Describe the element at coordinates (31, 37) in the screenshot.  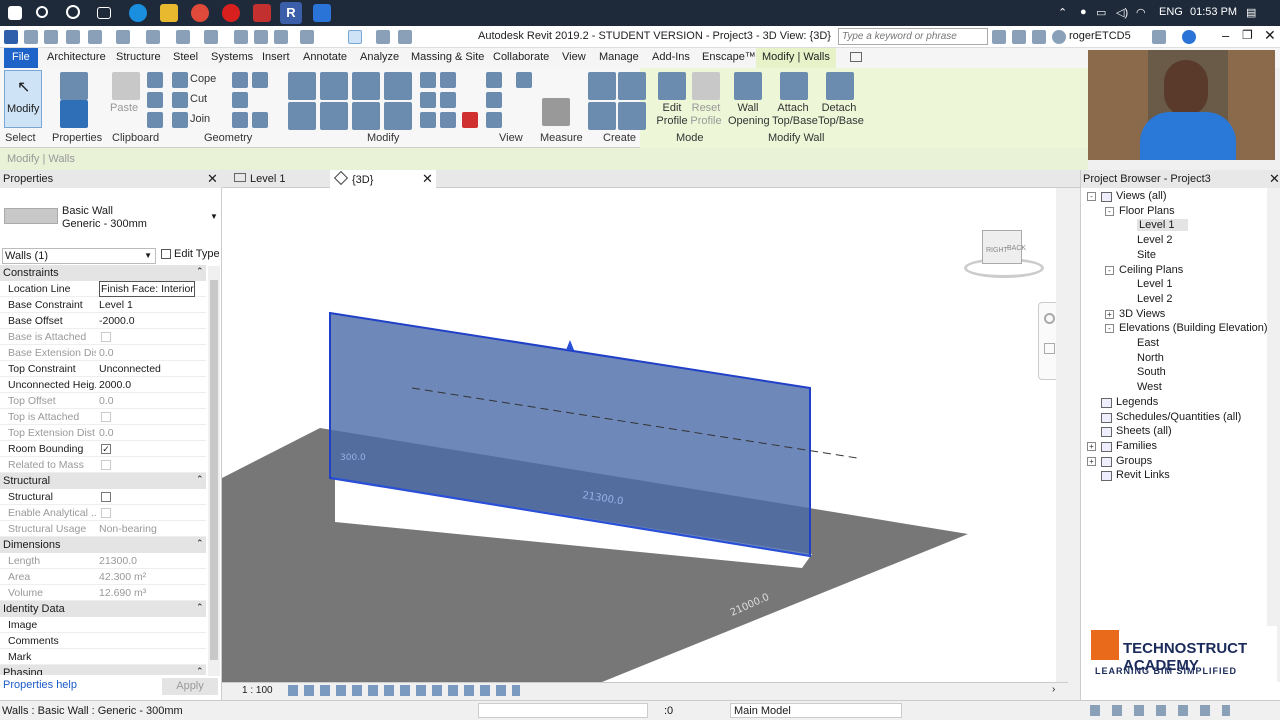
I see `open-icon` at that location.